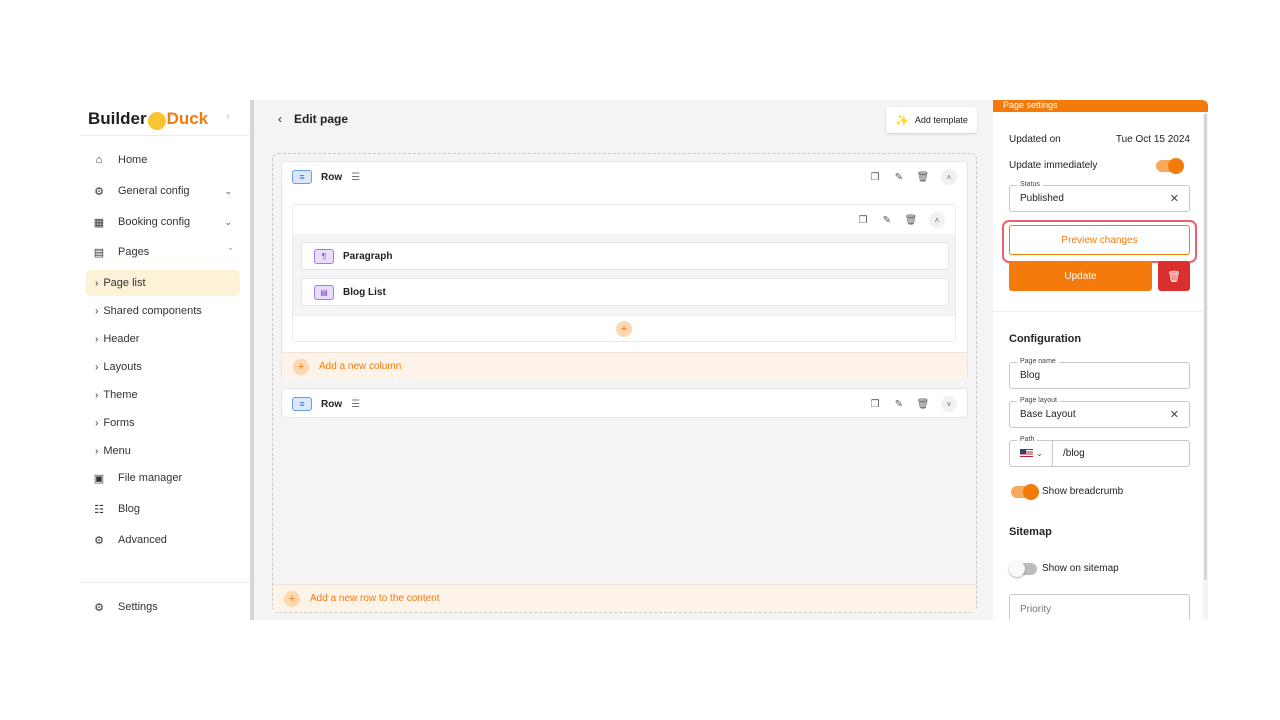  I want to click on chevron-down-icon: ˅, so click(949, 404).